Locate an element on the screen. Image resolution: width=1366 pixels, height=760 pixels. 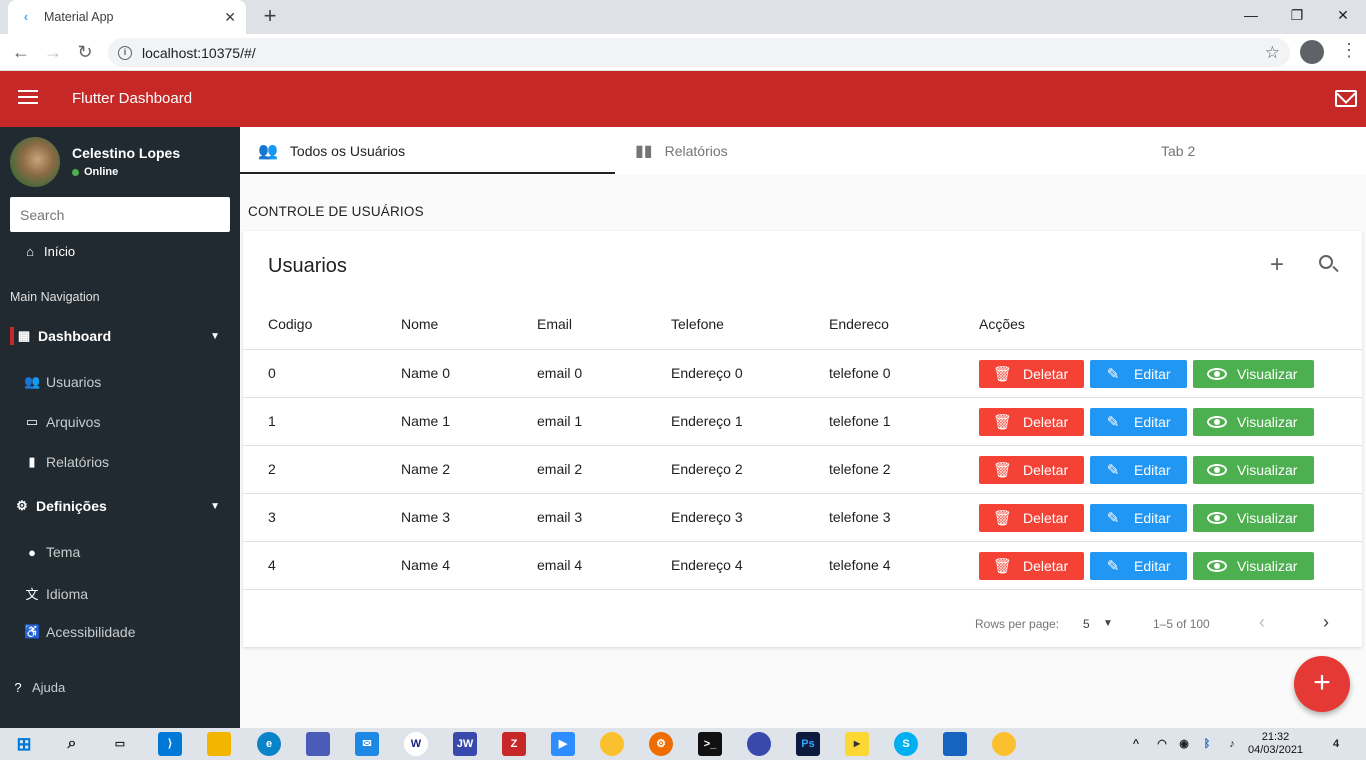
skype-icon: S is located at coordinates (906, 744).